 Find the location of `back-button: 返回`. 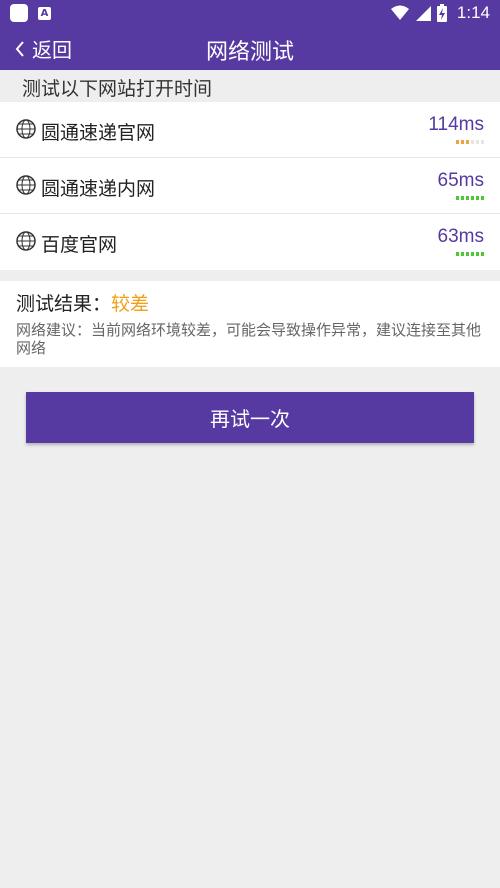

back-button: 返回 is located at coordinates (43, 48).